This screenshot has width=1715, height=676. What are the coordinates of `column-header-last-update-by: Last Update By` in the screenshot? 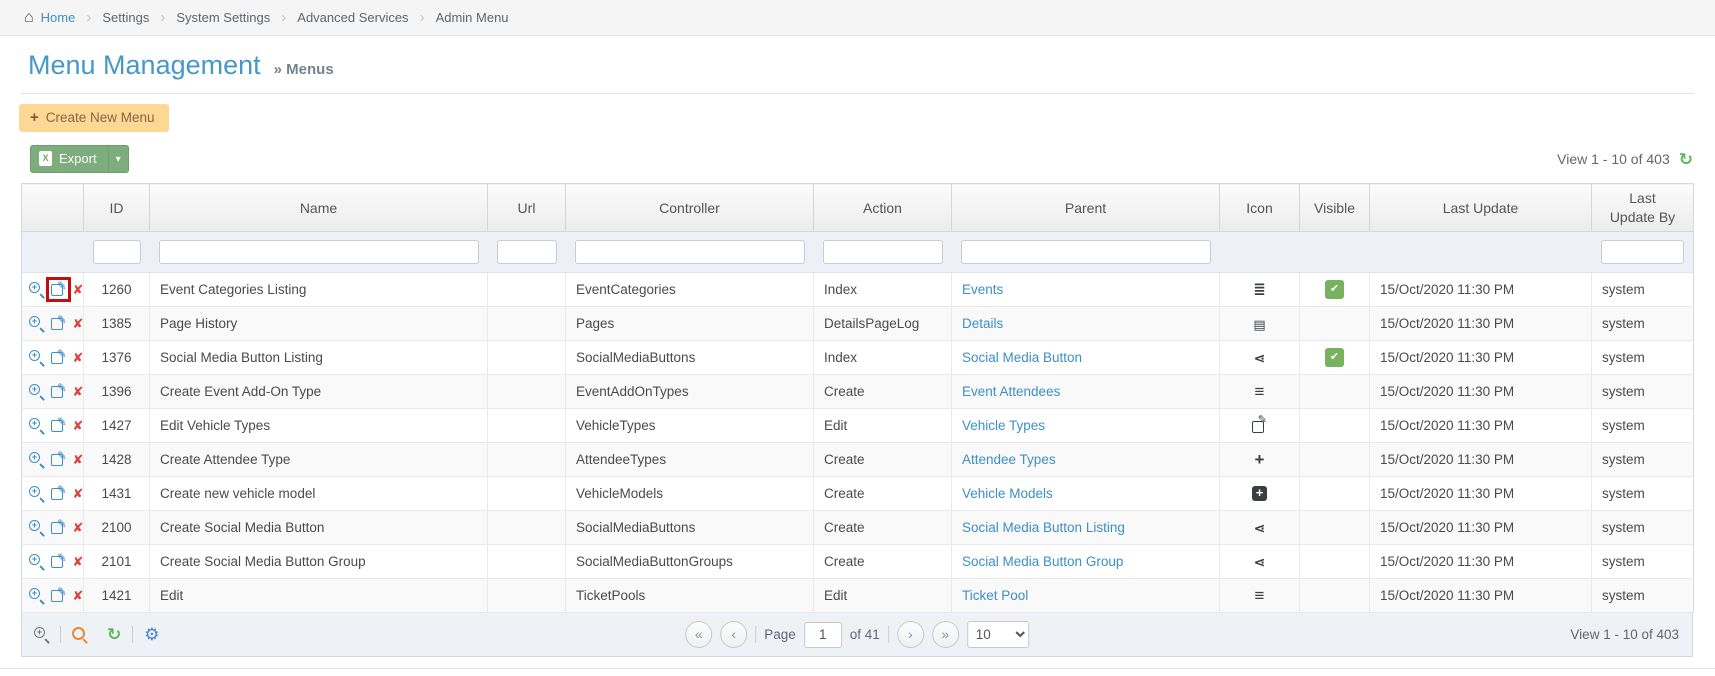 It's located at (1642, 207).